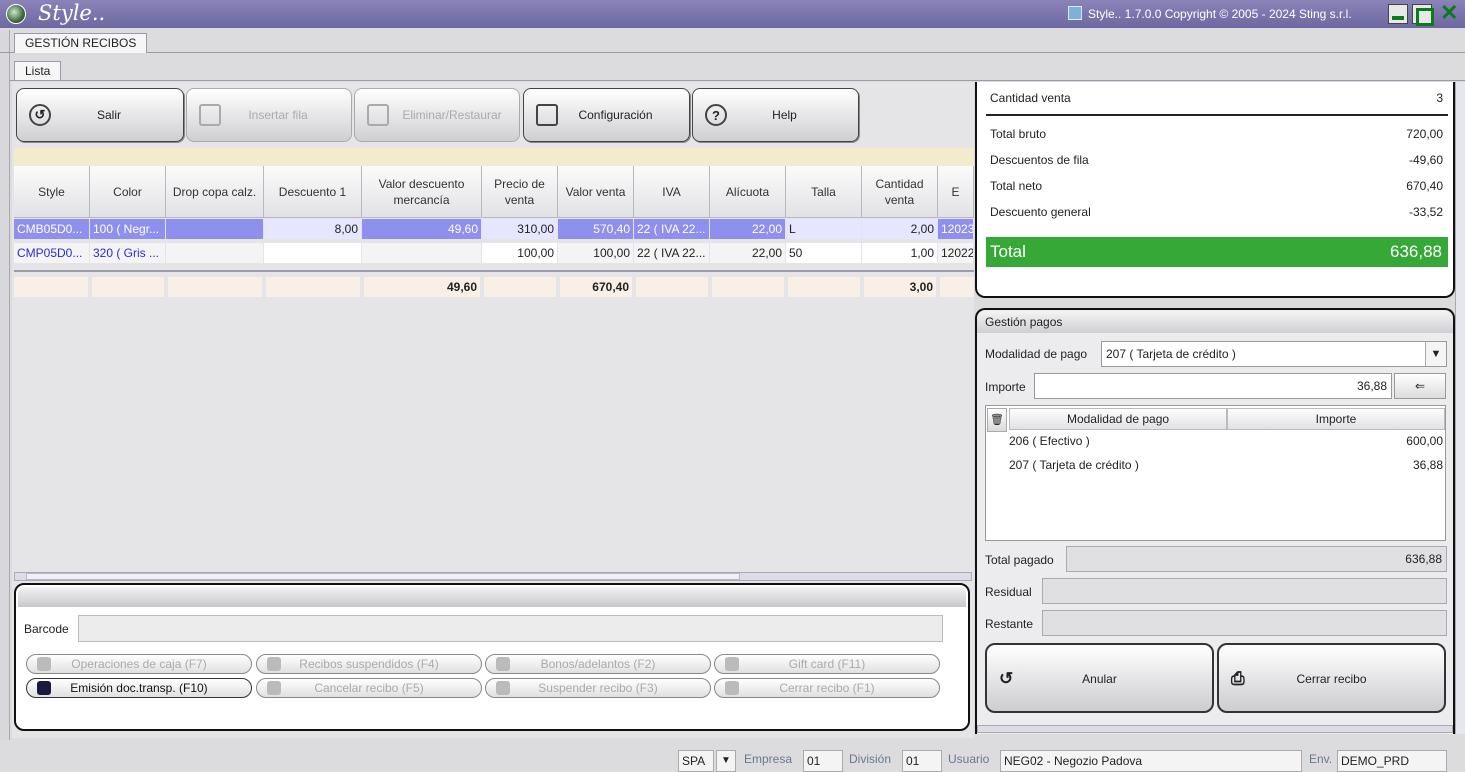  What do you see at coordinates (313, 192) in the screenshot?
I see `column-header-descuento: Descuento 1` at bounding box center [313, 192].